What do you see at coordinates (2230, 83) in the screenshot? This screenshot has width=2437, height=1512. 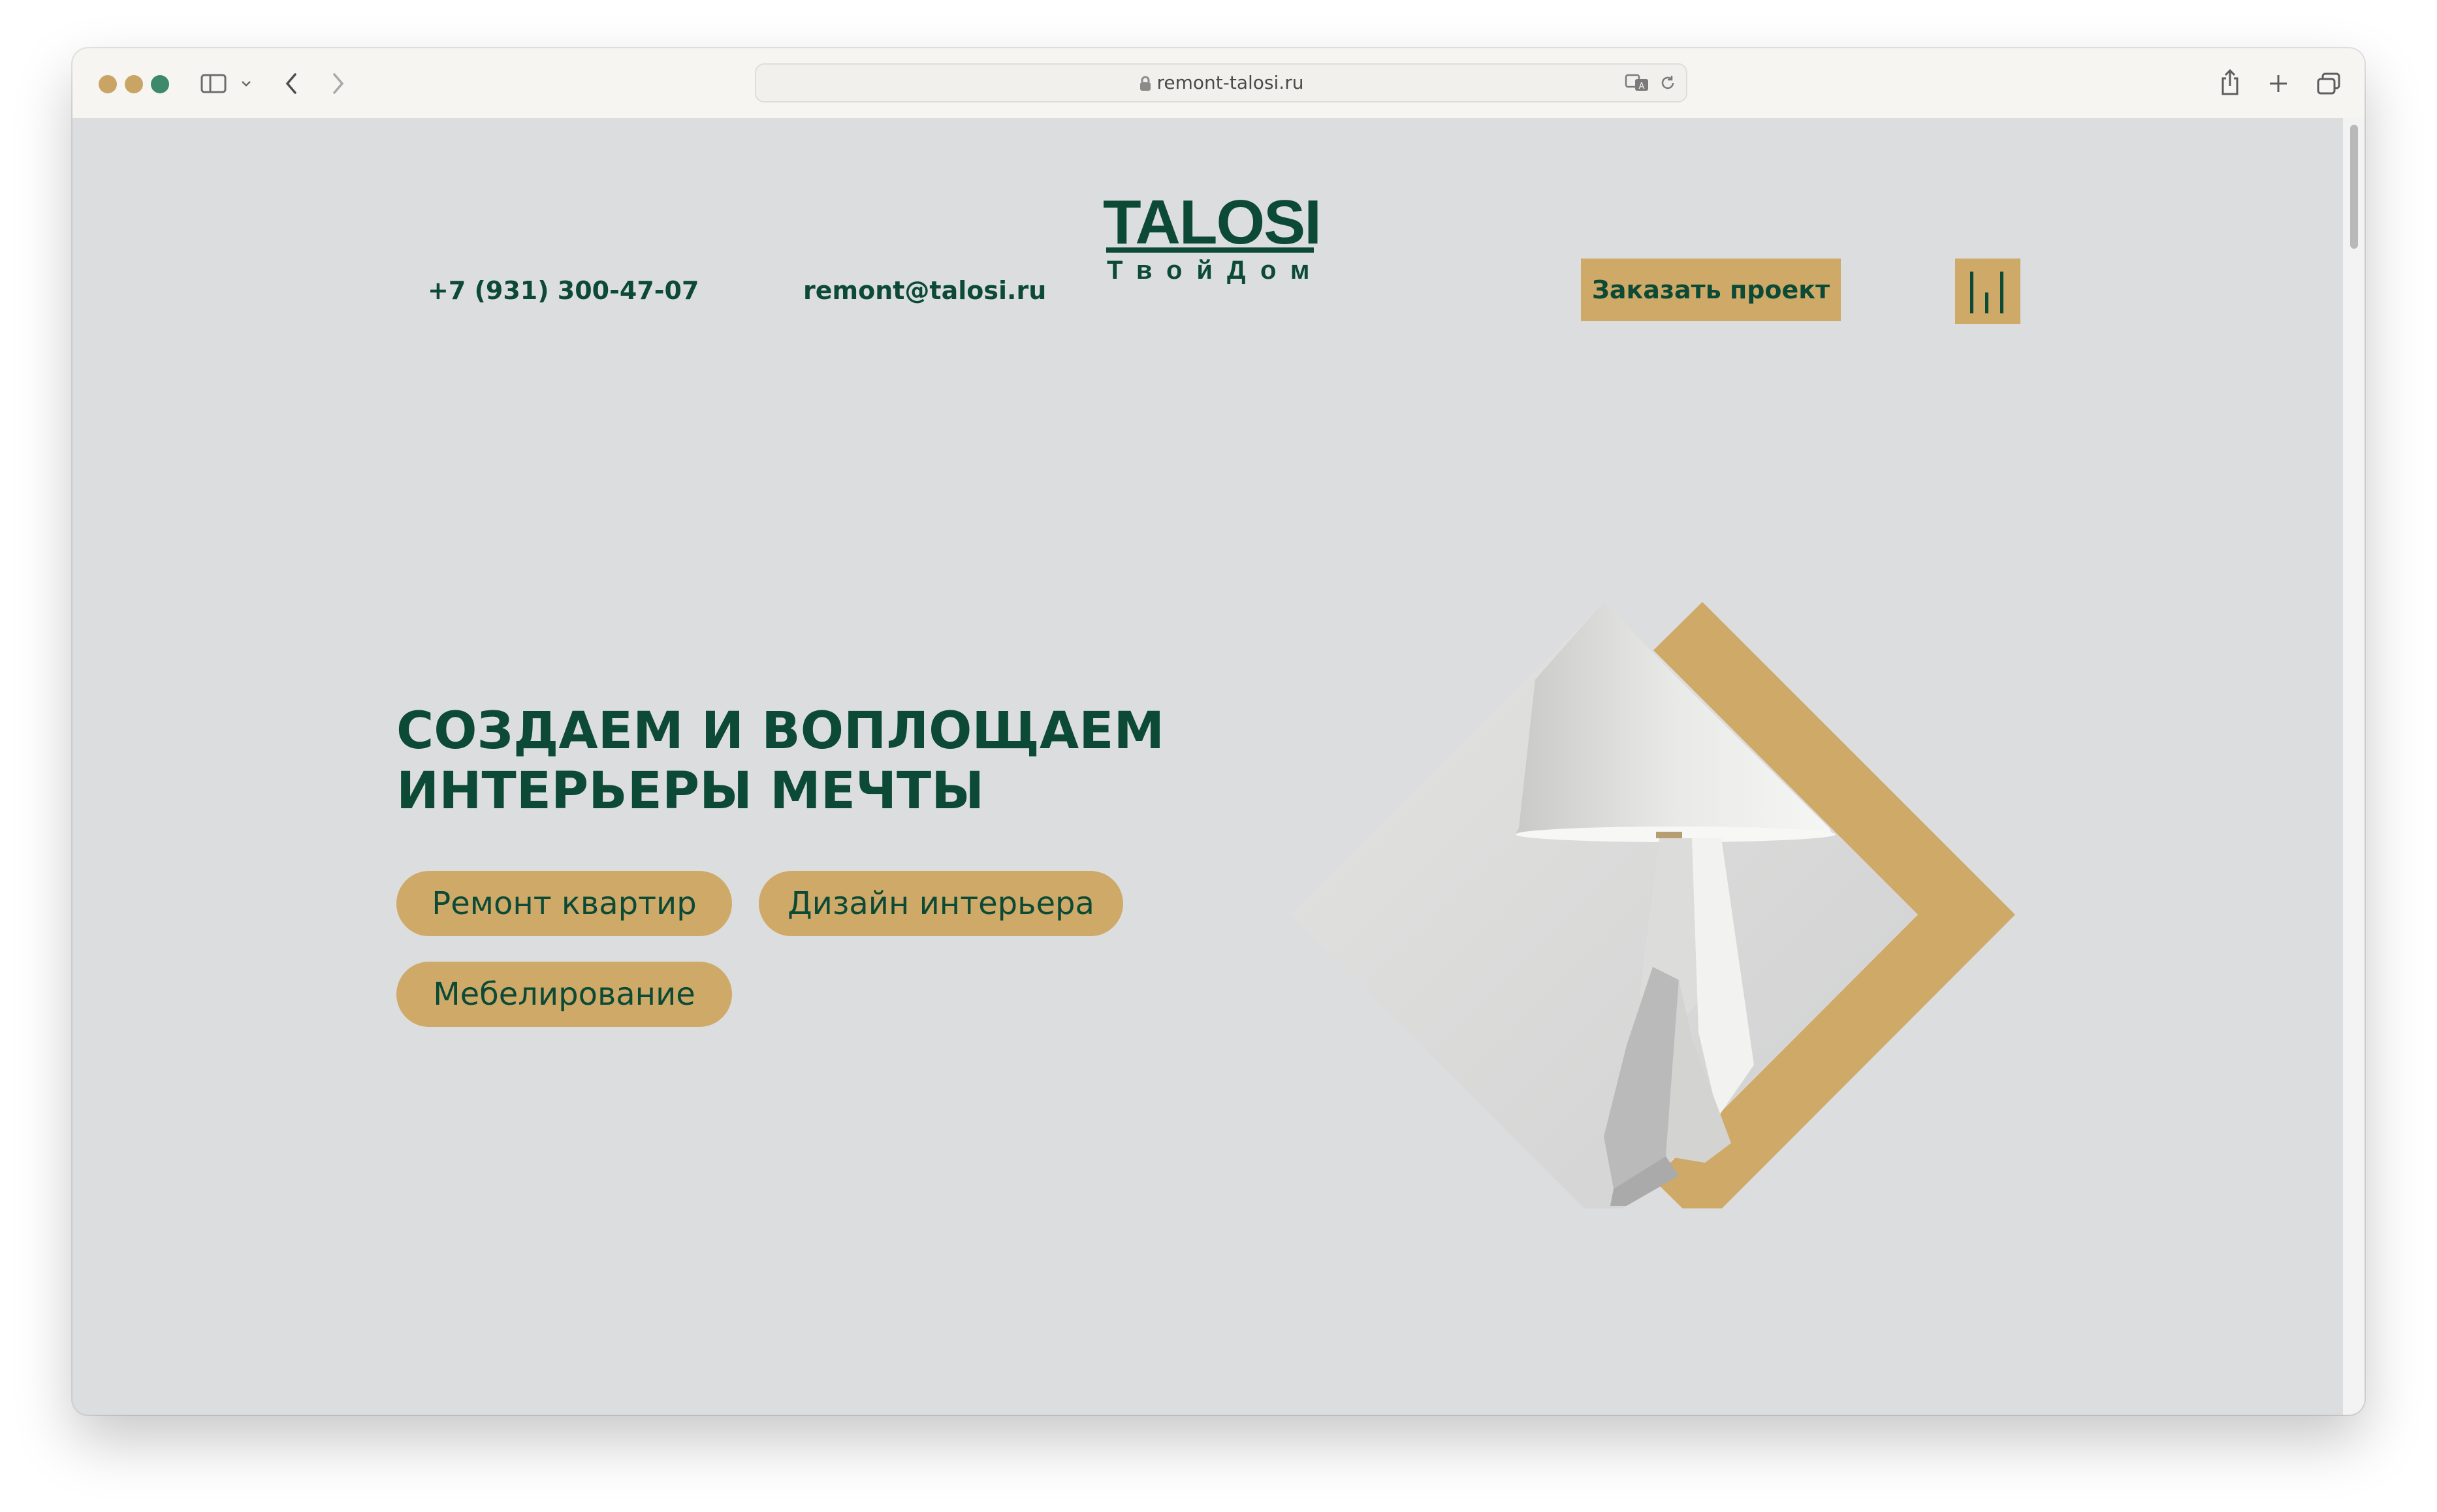 I see `share-icon` at bounding box center [2230, 83].